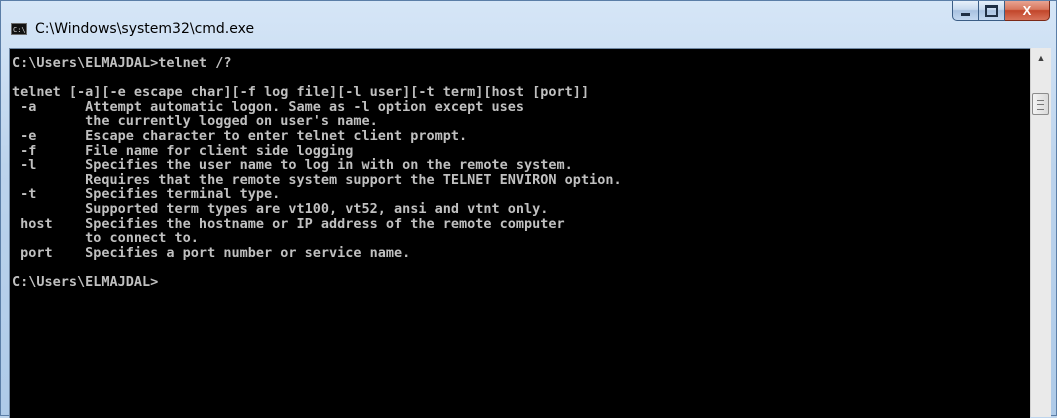 This screenshot has width=1057, height=418. What do you see at coordinates (195, 121) in the screenshot?
I see `console-line: the currently logged on user's name.` at bounding box center [195, 121].